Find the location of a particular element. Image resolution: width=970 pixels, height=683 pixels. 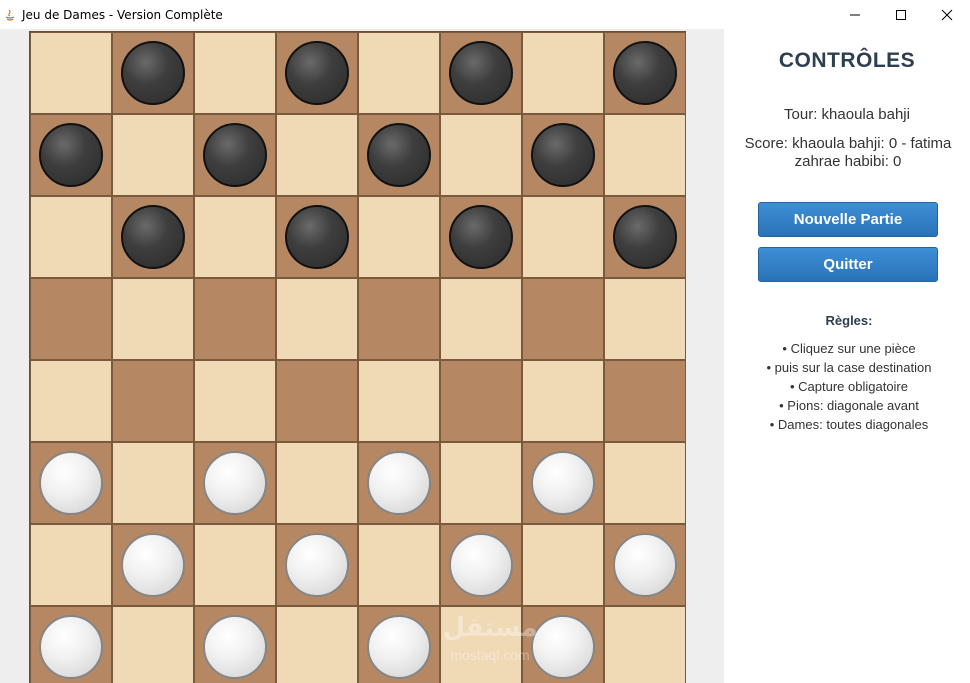

minimize-button is located at coordinates (855, 14).